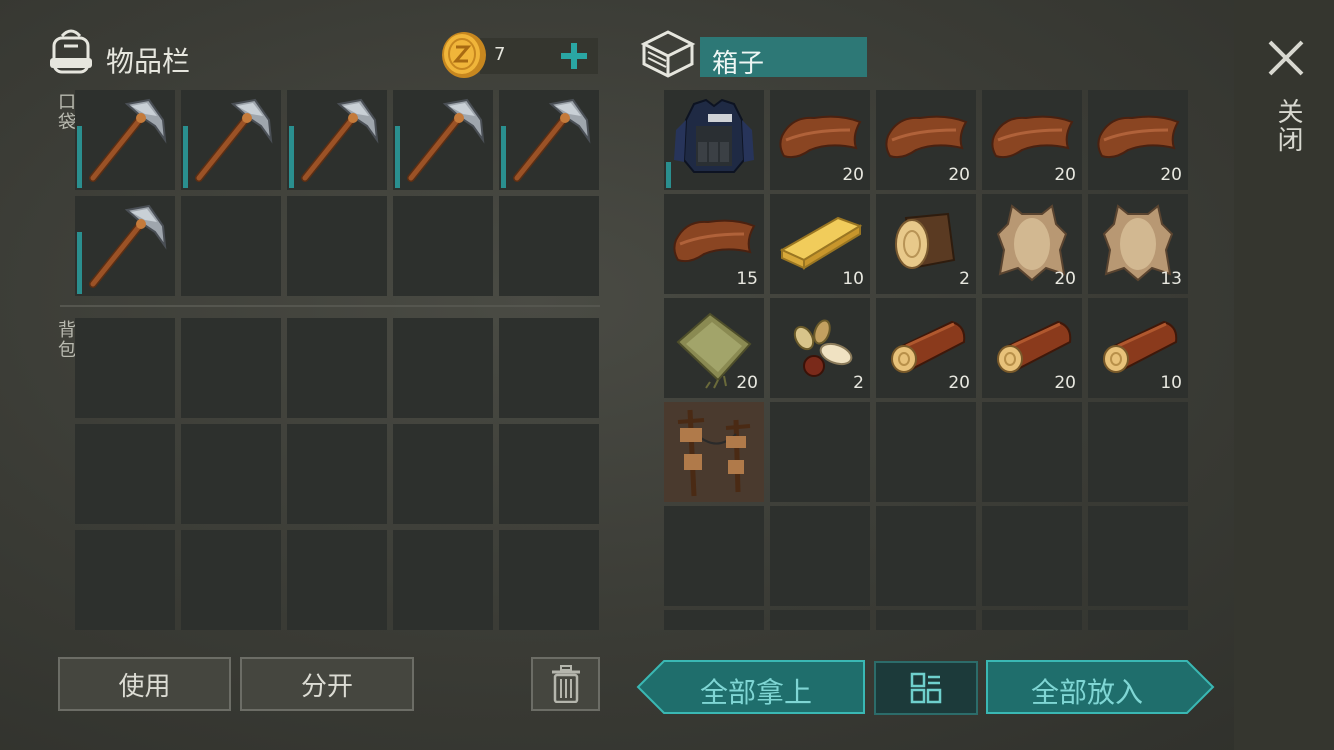  I want to click on take-all-label: 全部拿上, so click(756, 692).